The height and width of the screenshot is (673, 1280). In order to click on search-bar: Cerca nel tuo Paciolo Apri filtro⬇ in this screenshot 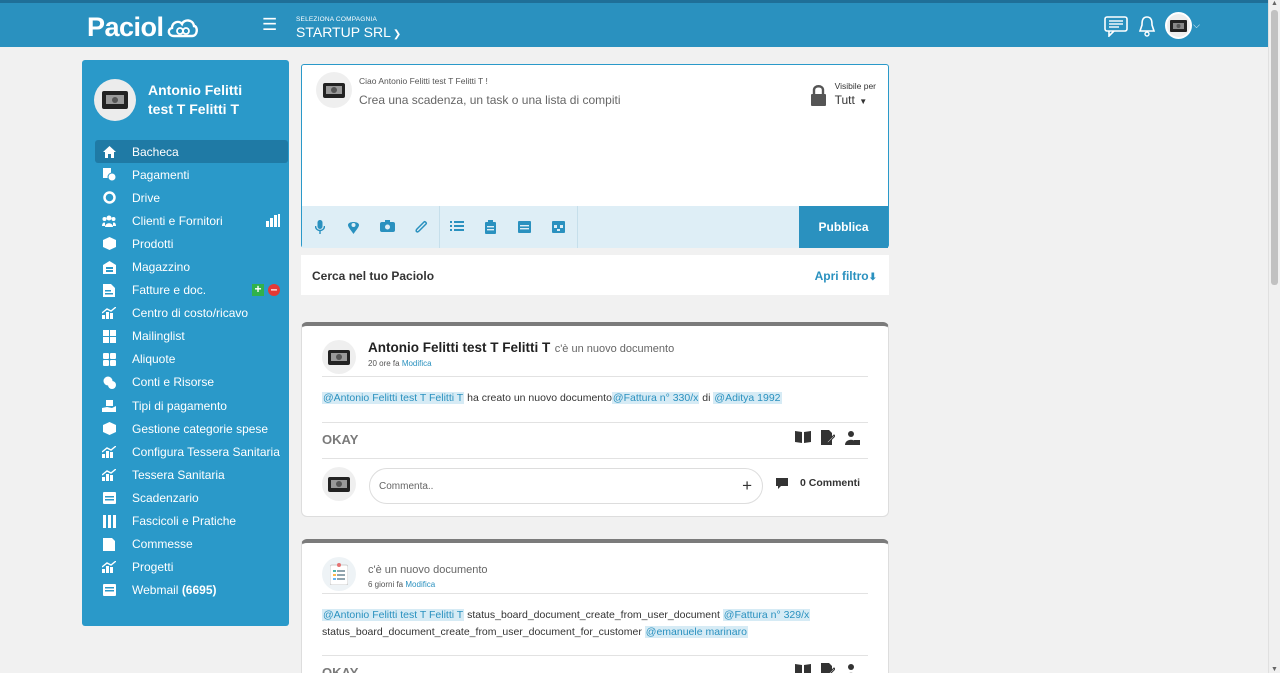, I will do `click(595, 275)`.